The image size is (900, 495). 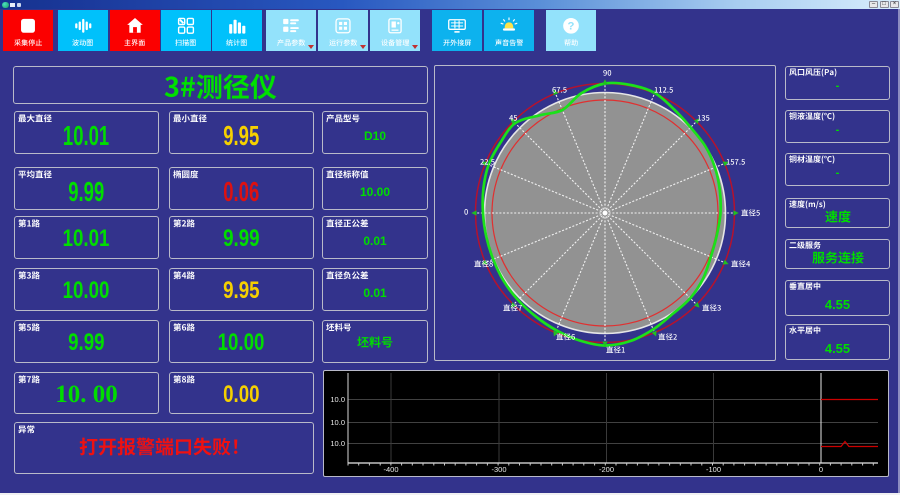 I want to click on svg-text: -200, so click(x=606, y=469).